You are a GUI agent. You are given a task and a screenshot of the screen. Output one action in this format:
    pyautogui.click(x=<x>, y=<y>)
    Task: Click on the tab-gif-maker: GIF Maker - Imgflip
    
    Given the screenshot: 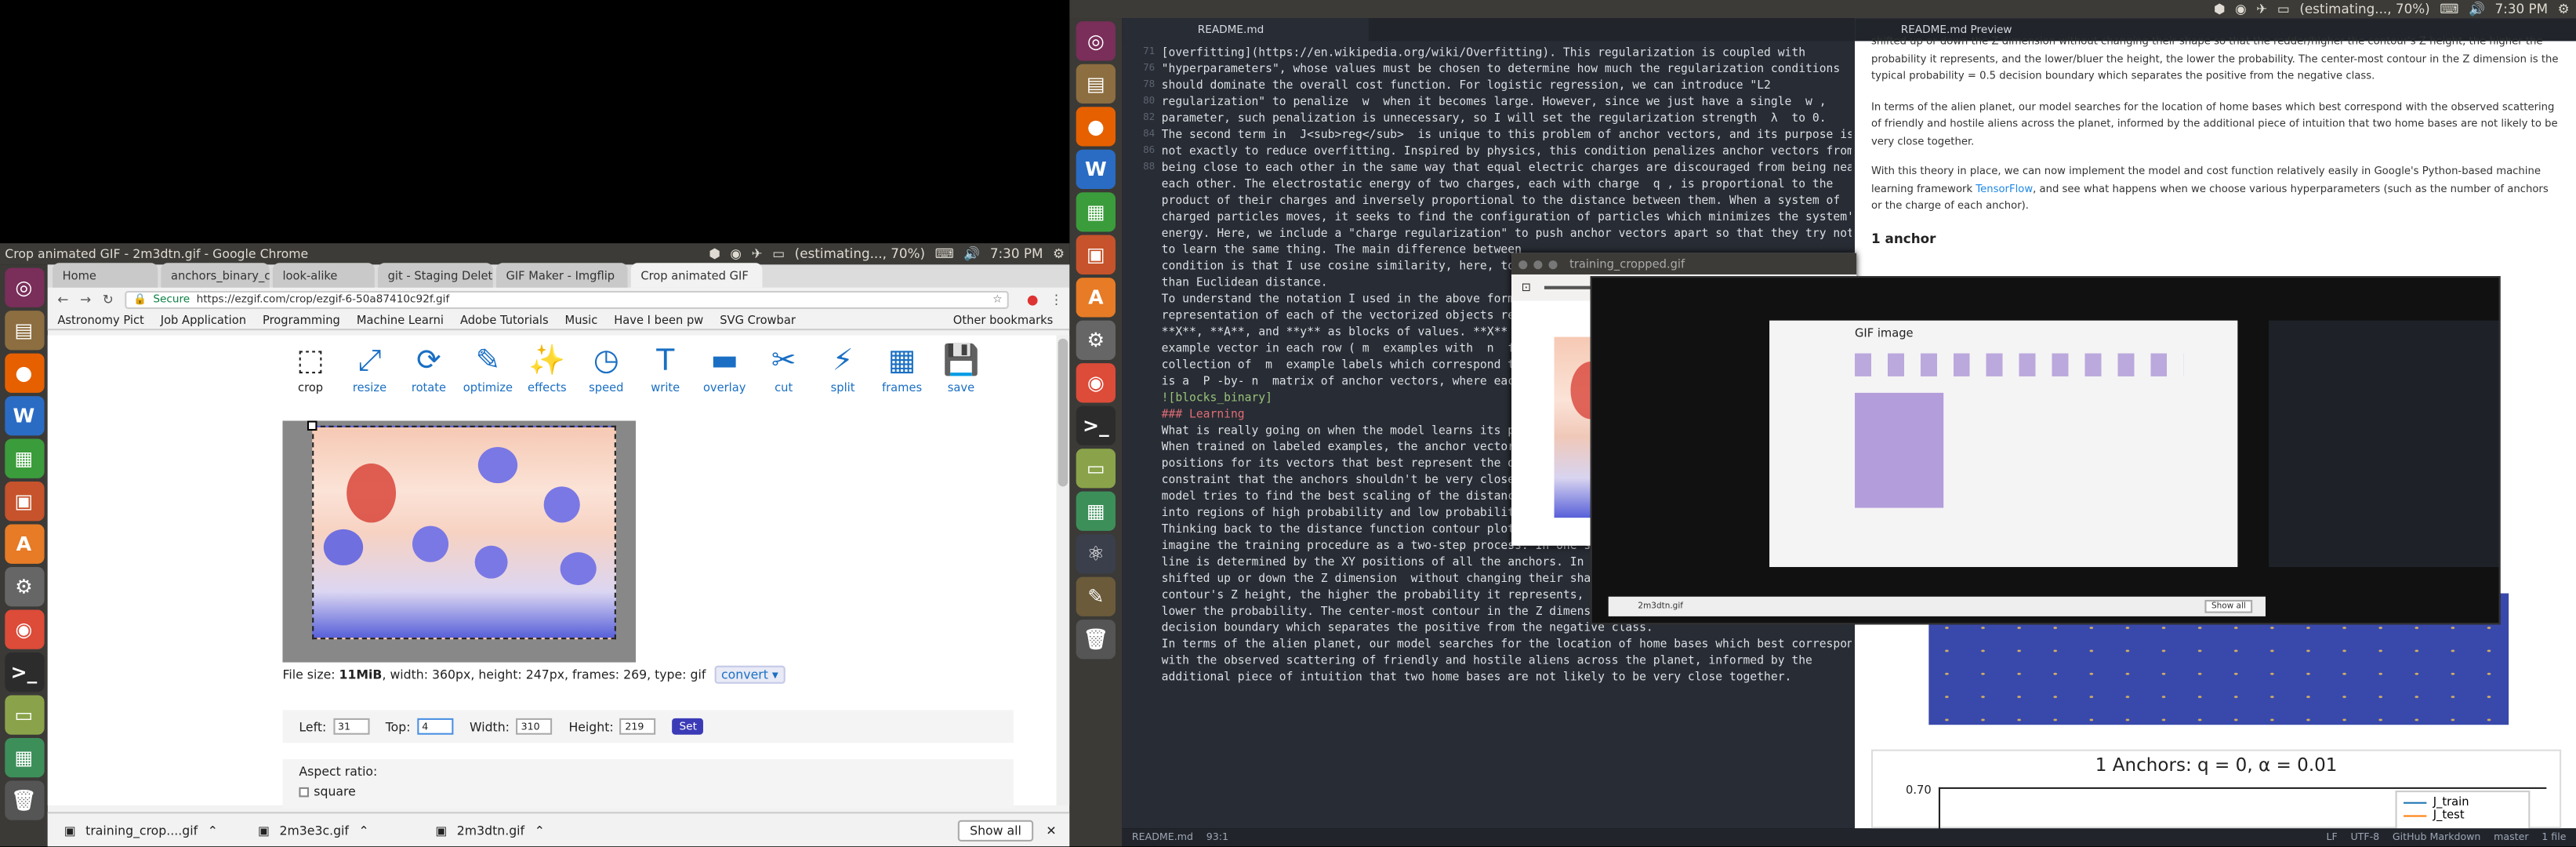 What is the action you would take?
    pyautogui.click(x=562, y=275)
    